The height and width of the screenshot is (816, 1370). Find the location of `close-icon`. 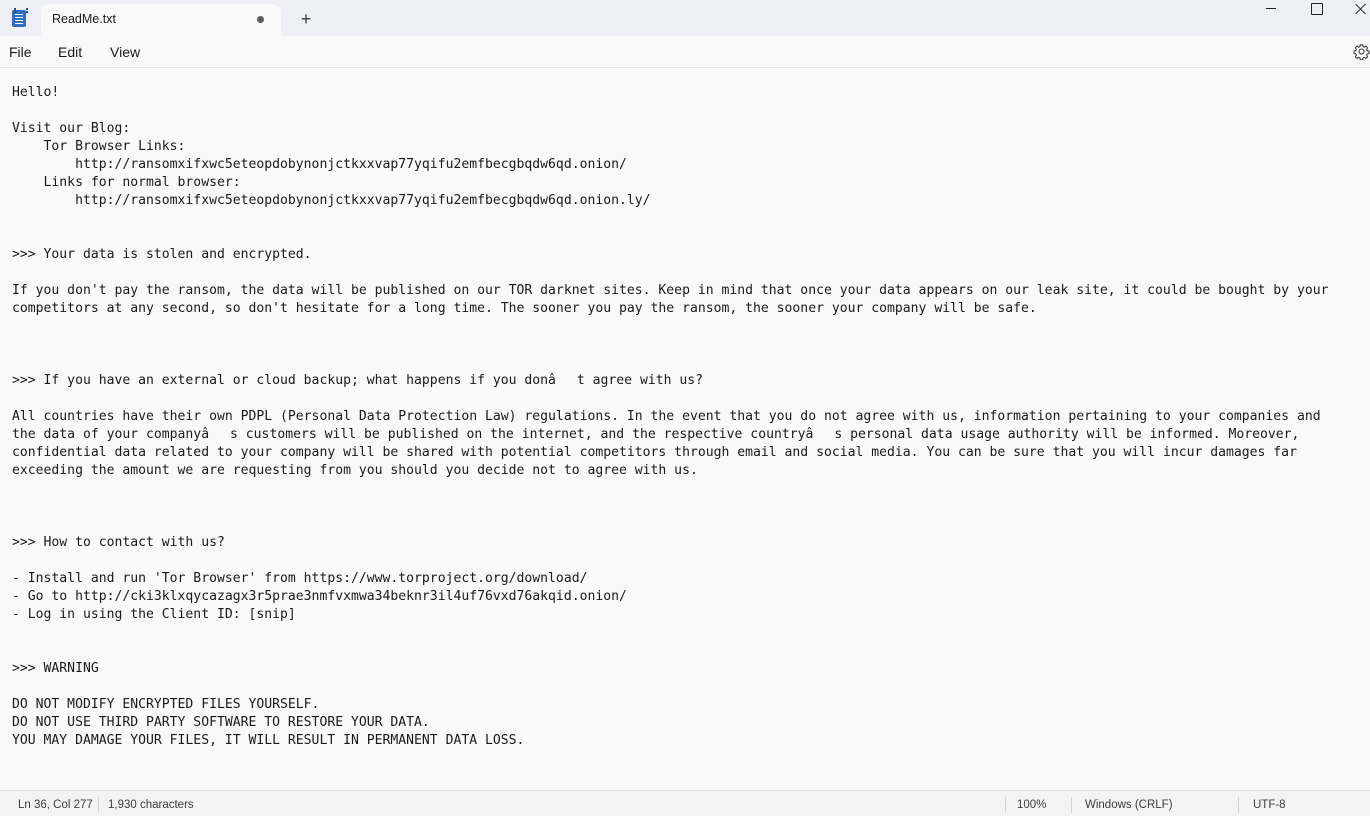

close-icon is located at coordinates (1354, 10).